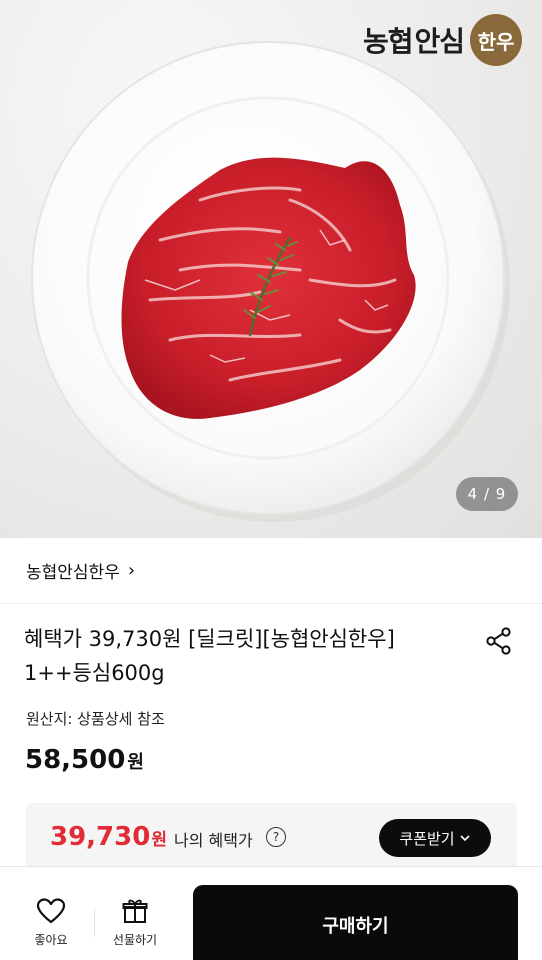  I want to click on original-price: 58,500 원, so click(84, 760).